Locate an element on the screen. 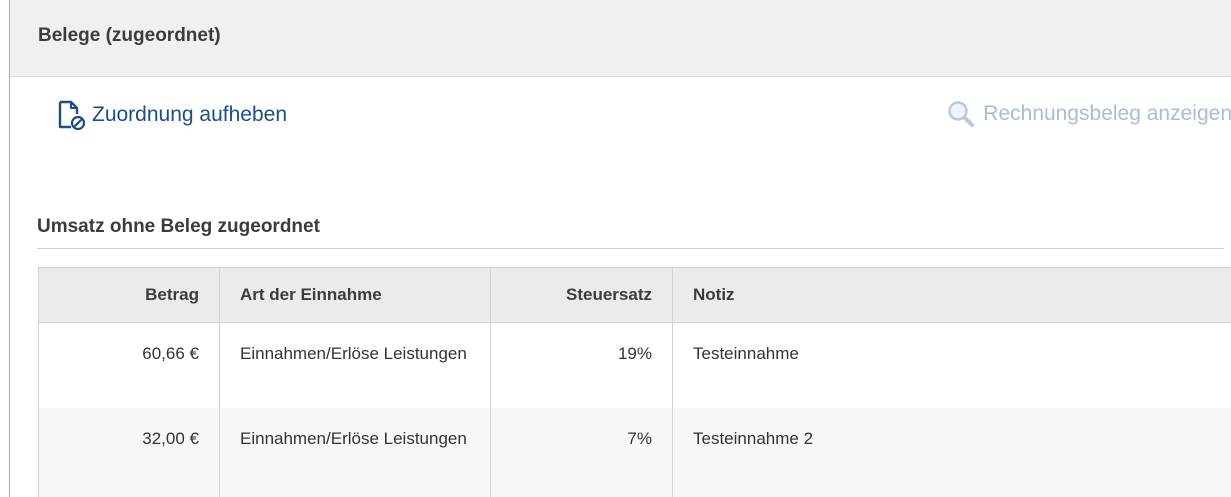 The width and height of the screenshot is (1231, 497). cell-betrag: 60,66 € is located at coordinates (129, 365).